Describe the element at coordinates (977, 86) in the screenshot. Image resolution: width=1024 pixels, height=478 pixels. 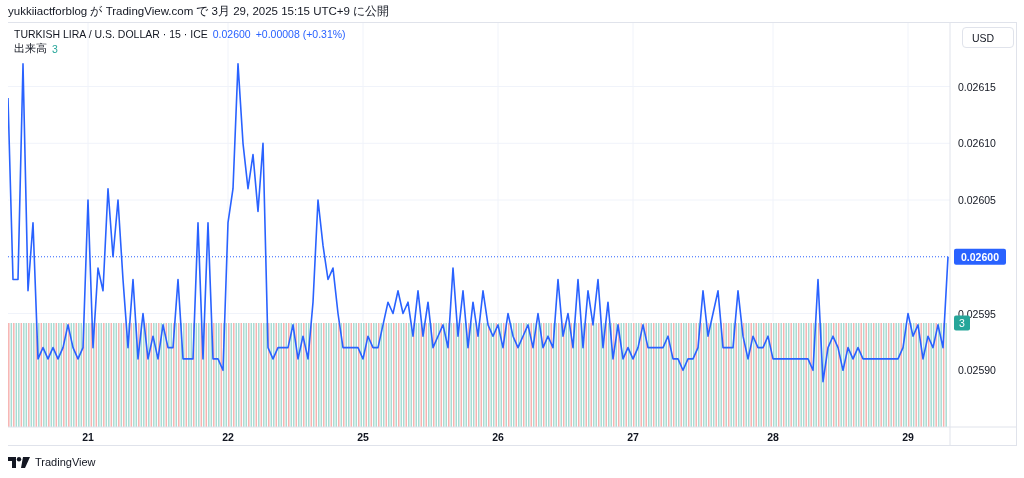
I see `axis-label: 0.02615` at that location.